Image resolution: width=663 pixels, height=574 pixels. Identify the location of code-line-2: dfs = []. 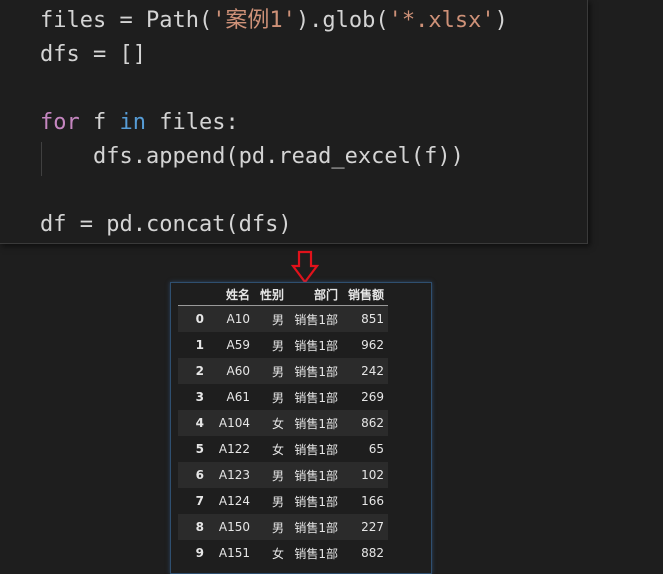
(93, 54).